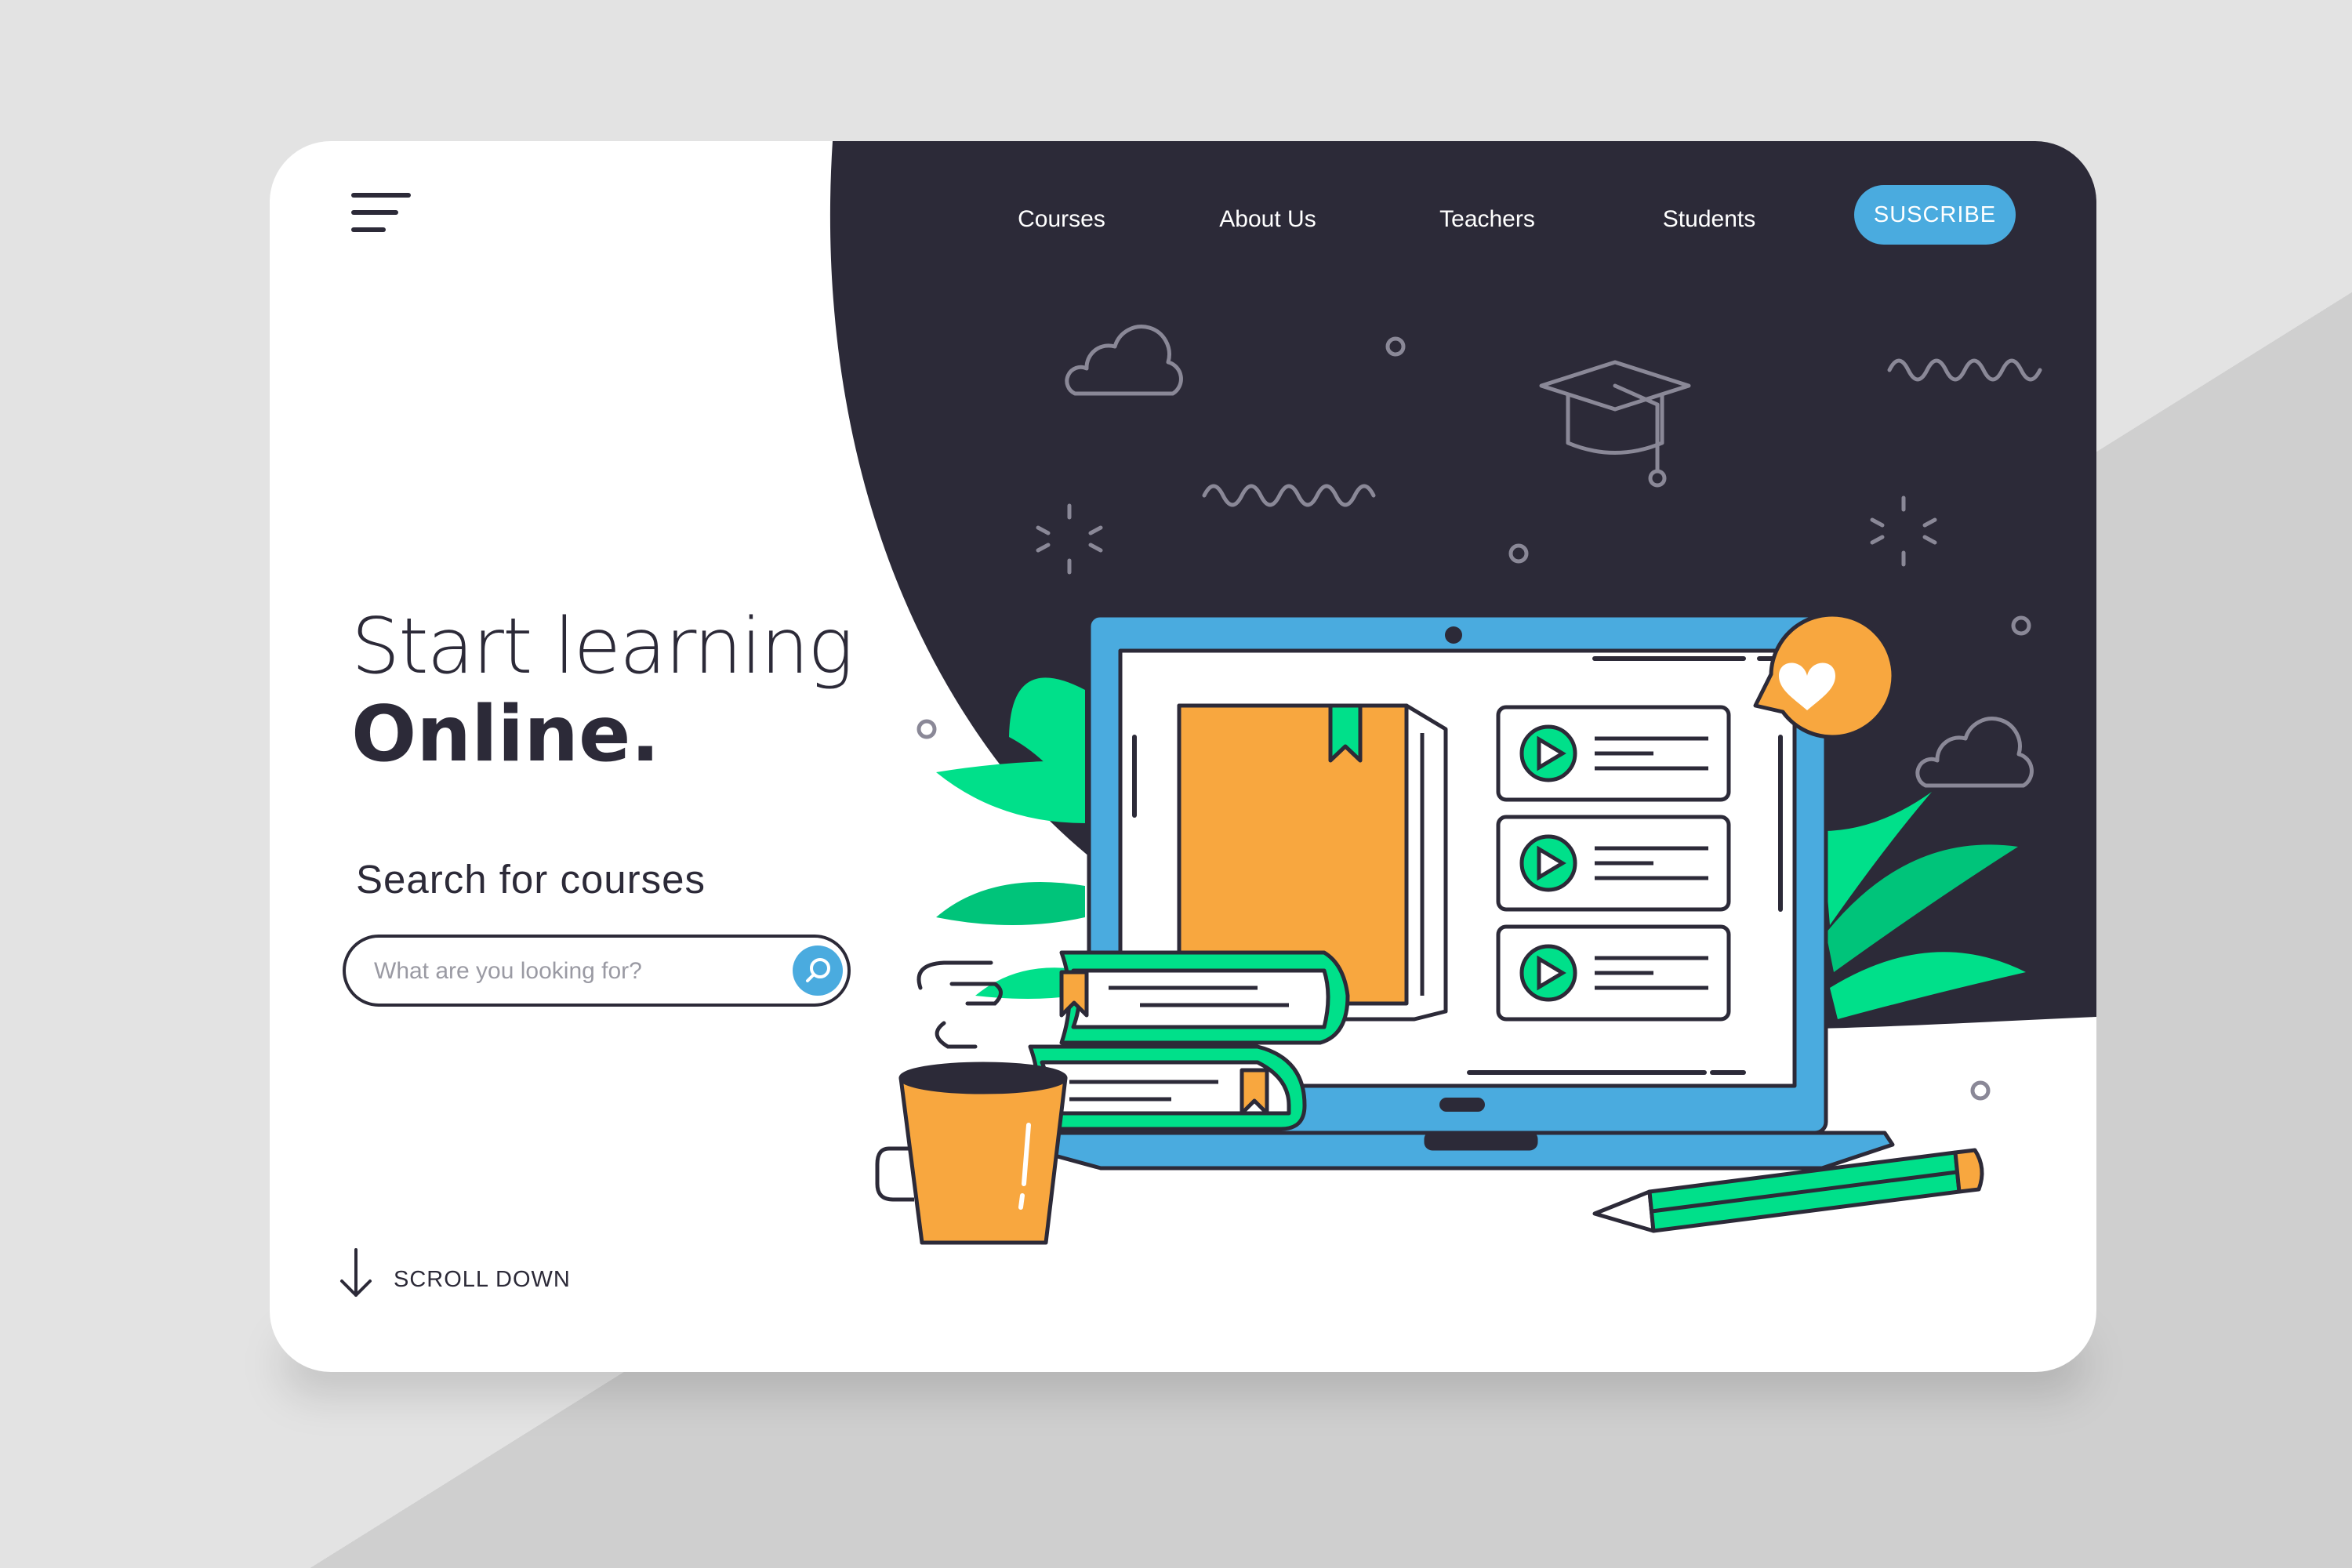 Image resolution: width=2352 pixels, height=1568 pixels. What do you see at coordinates (505, 734) in the screenshot?
I see `hero-title-bold: Online.` at bounding box center [505, 734].